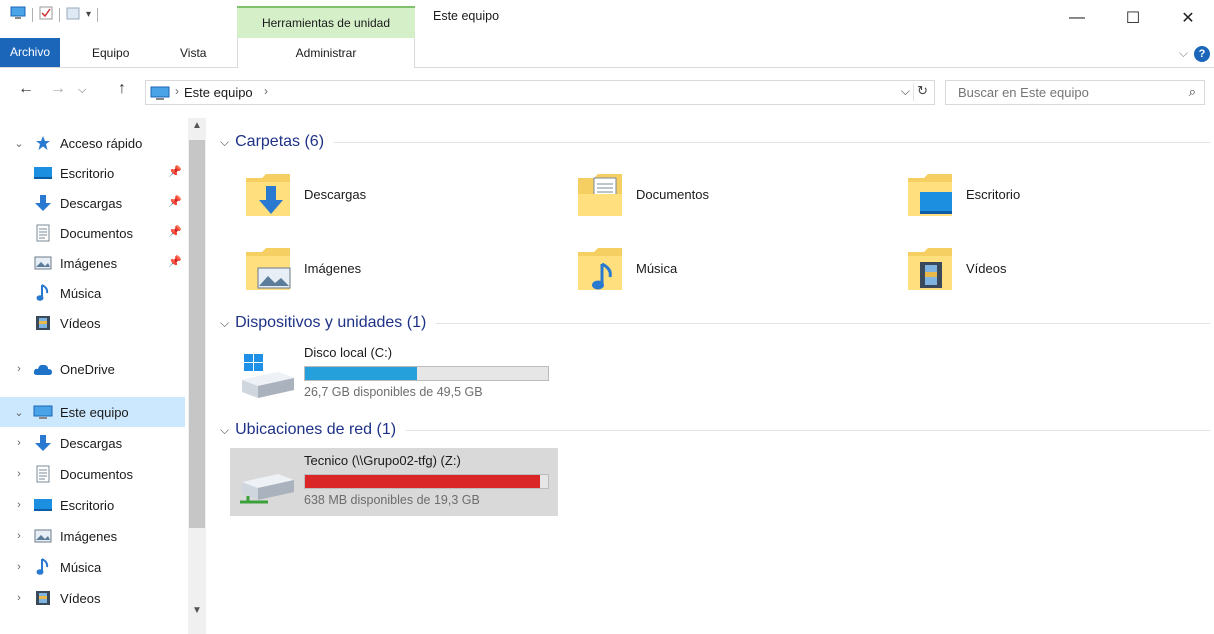 The height and width of the screenshot is (634, 1214). I want to click on nav-item-escritorio: Escritorio 📌, so click(92, 173).